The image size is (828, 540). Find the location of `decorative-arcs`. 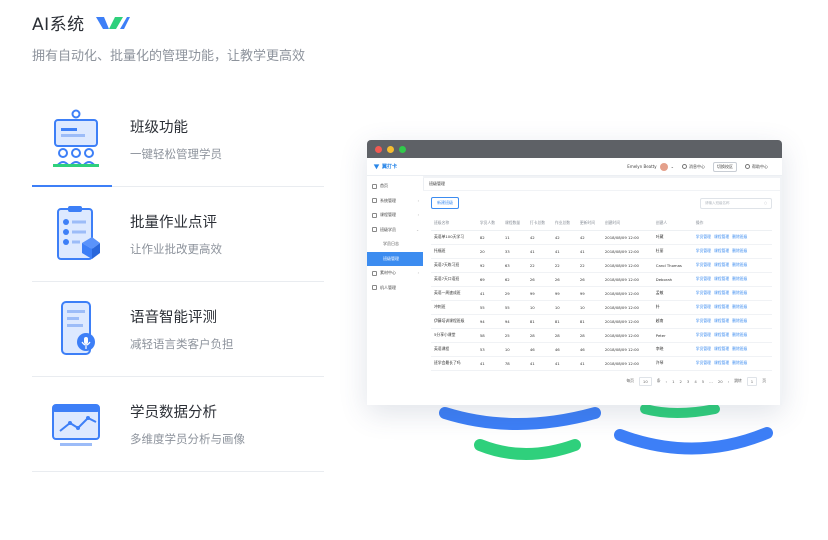

decorative-arcs is located at coordinates (605, 434).